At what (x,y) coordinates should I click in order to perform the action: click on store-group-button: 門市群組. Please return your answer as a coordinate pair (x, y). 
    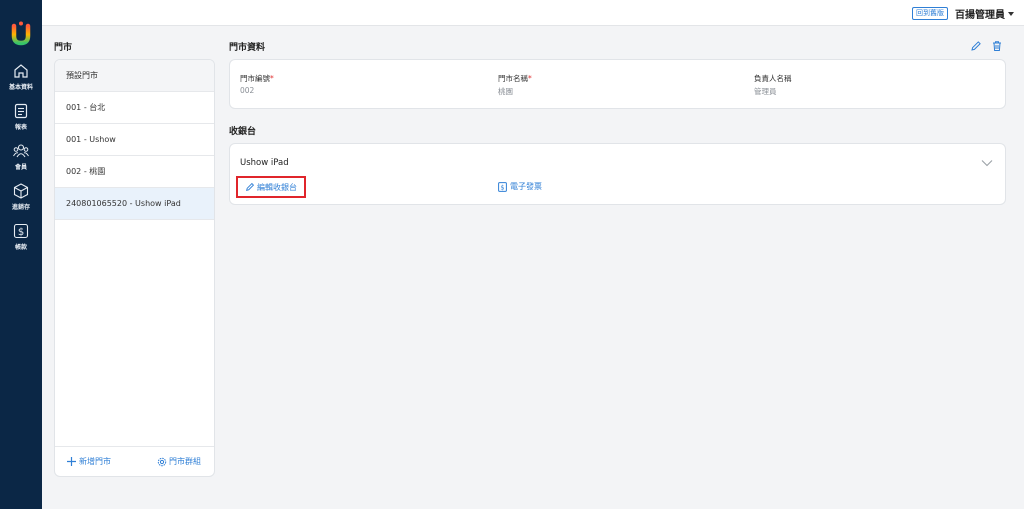
    Looking at the image, I should click on (179, 461).